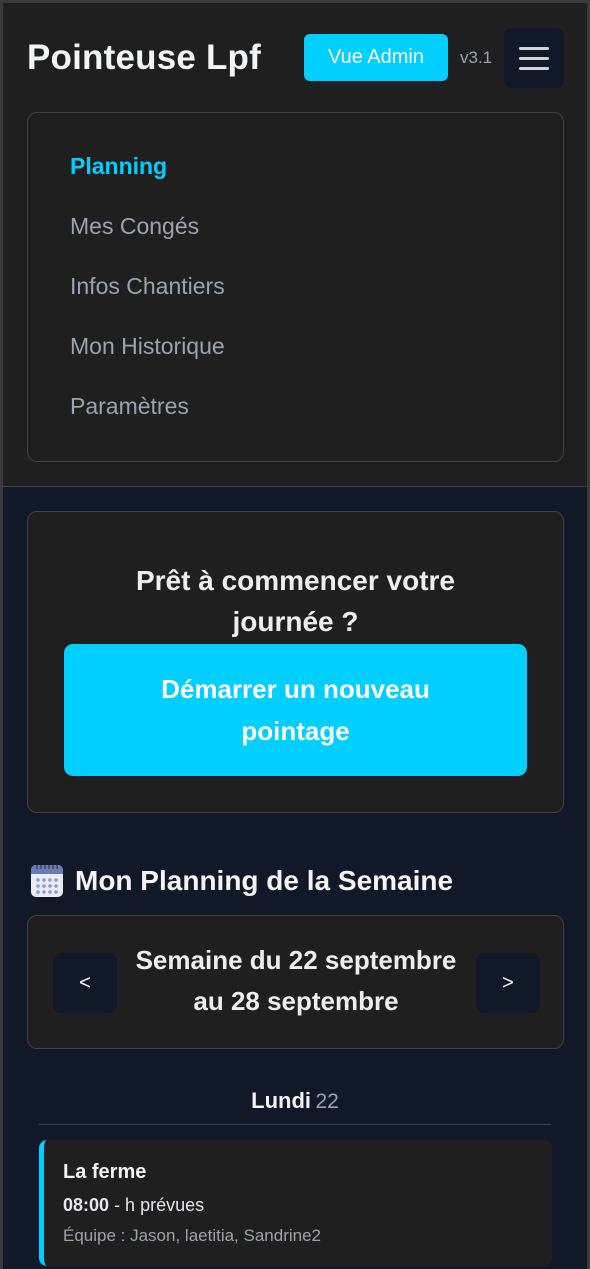 Image resolution: width=590 pixels, height=1269 pixels. What do you see at coordinates (147, 286) in the screenshot?
I see `nav-item-chantiers: Infos Chantiers` at bounding box center [147, 286].